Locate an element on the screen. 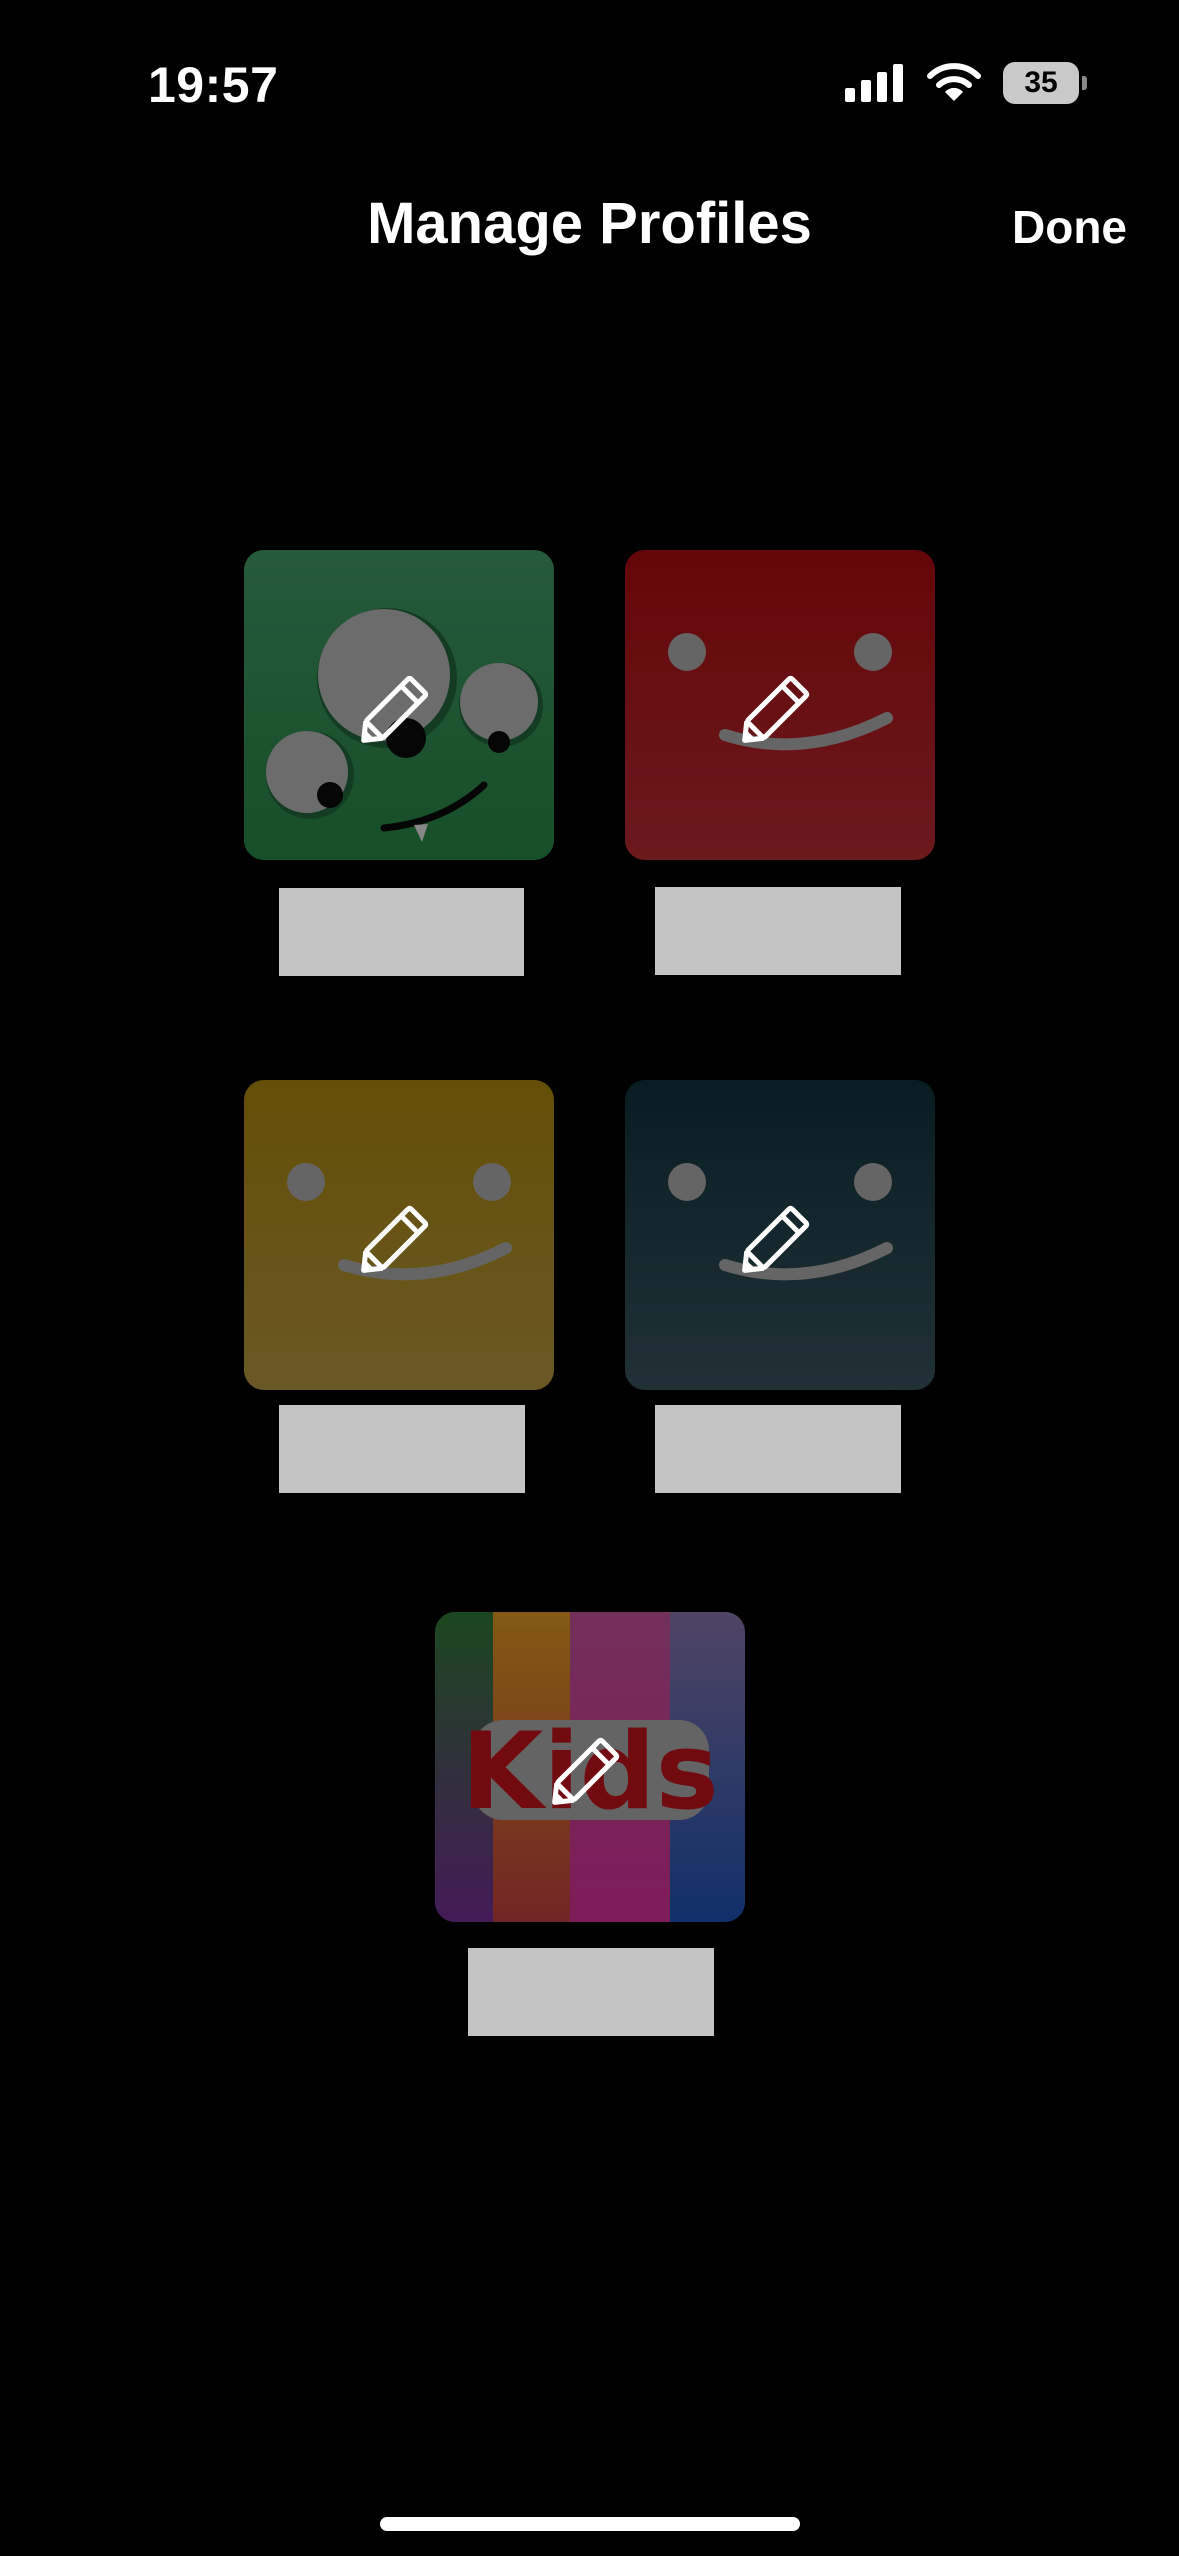 This screenshot has height=2556, width=1179. done-button: Done is located at coordinates (1069, 227).